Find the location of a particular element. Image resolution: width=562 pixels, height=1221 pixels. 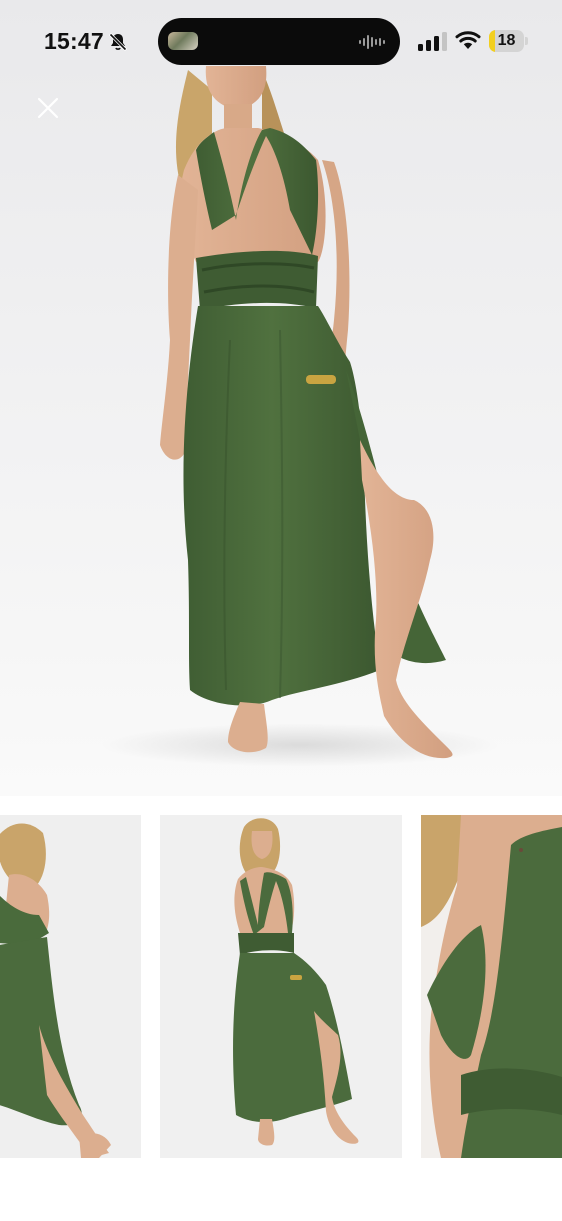

thumbnail-detail-view is located at coordinates (491, 986).